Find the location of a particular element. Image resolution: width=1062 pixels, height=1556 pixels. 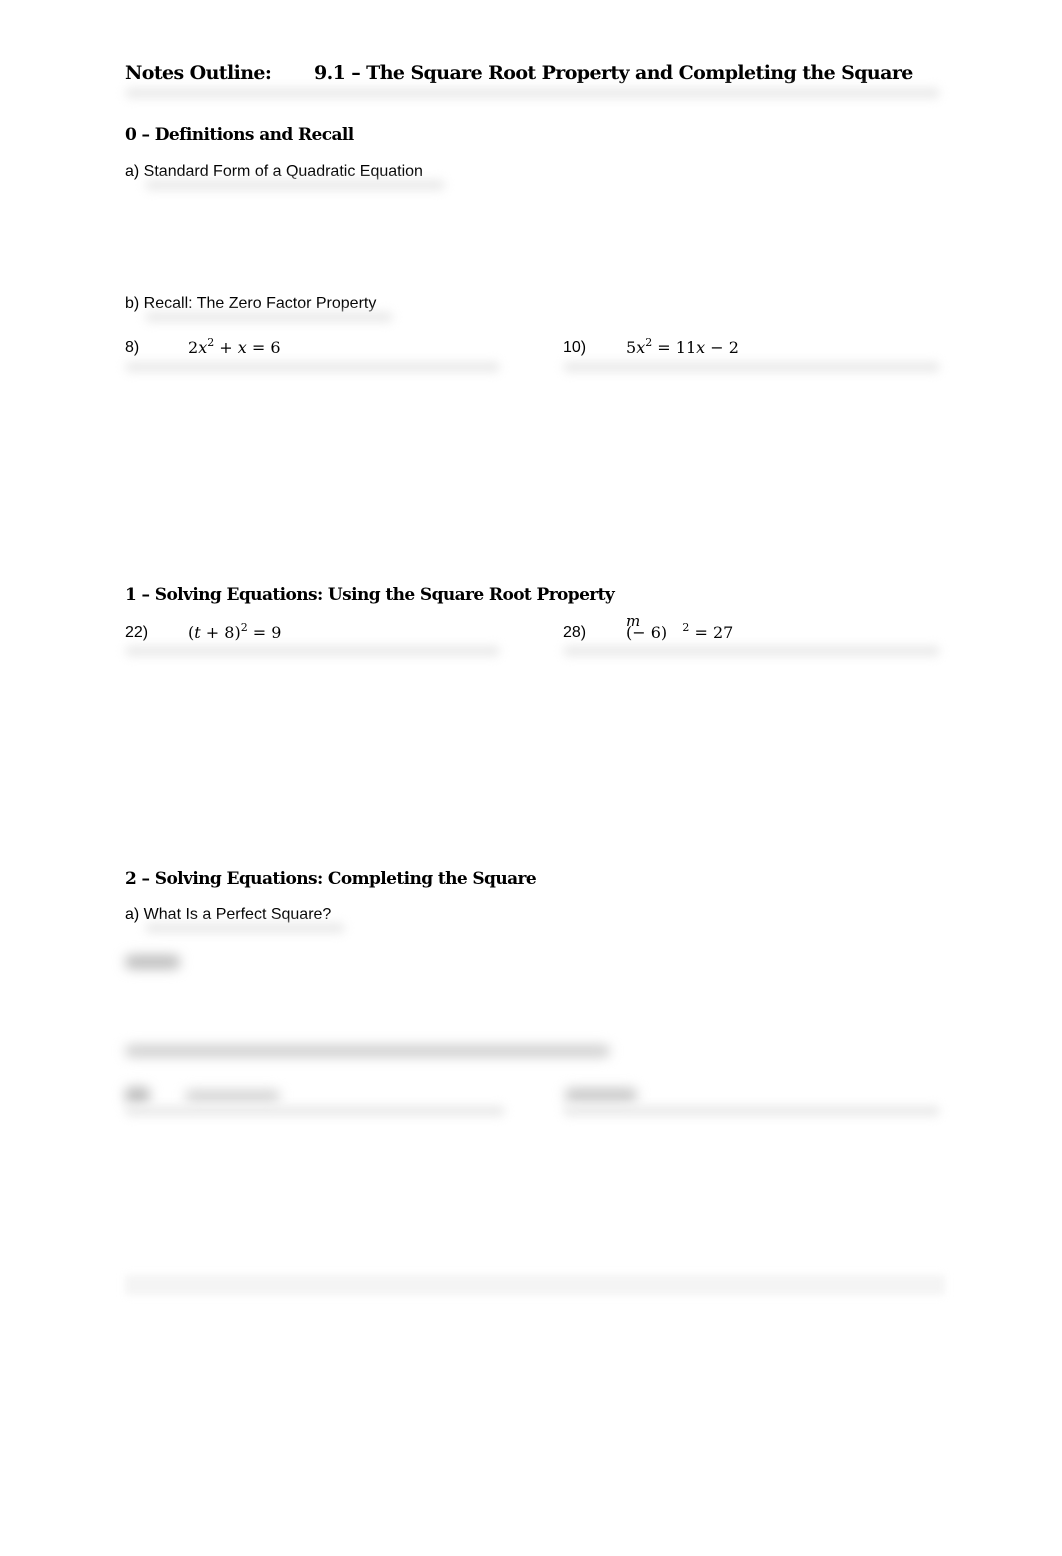

problem-equation: (− 6) 2 = 27 is located at coordinates (680, 631).